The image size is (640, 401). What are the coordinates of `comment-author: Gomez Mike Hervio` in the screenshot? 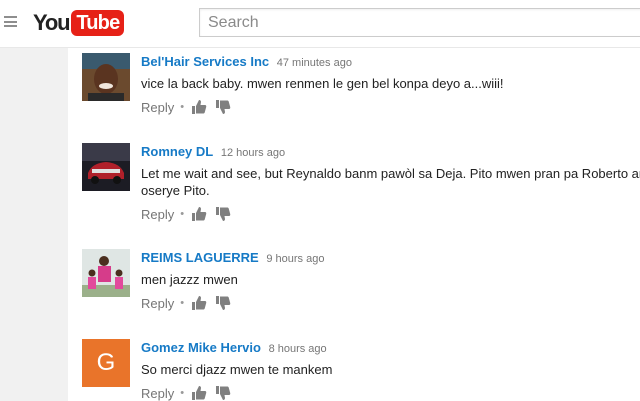 It's located at (201, 347).